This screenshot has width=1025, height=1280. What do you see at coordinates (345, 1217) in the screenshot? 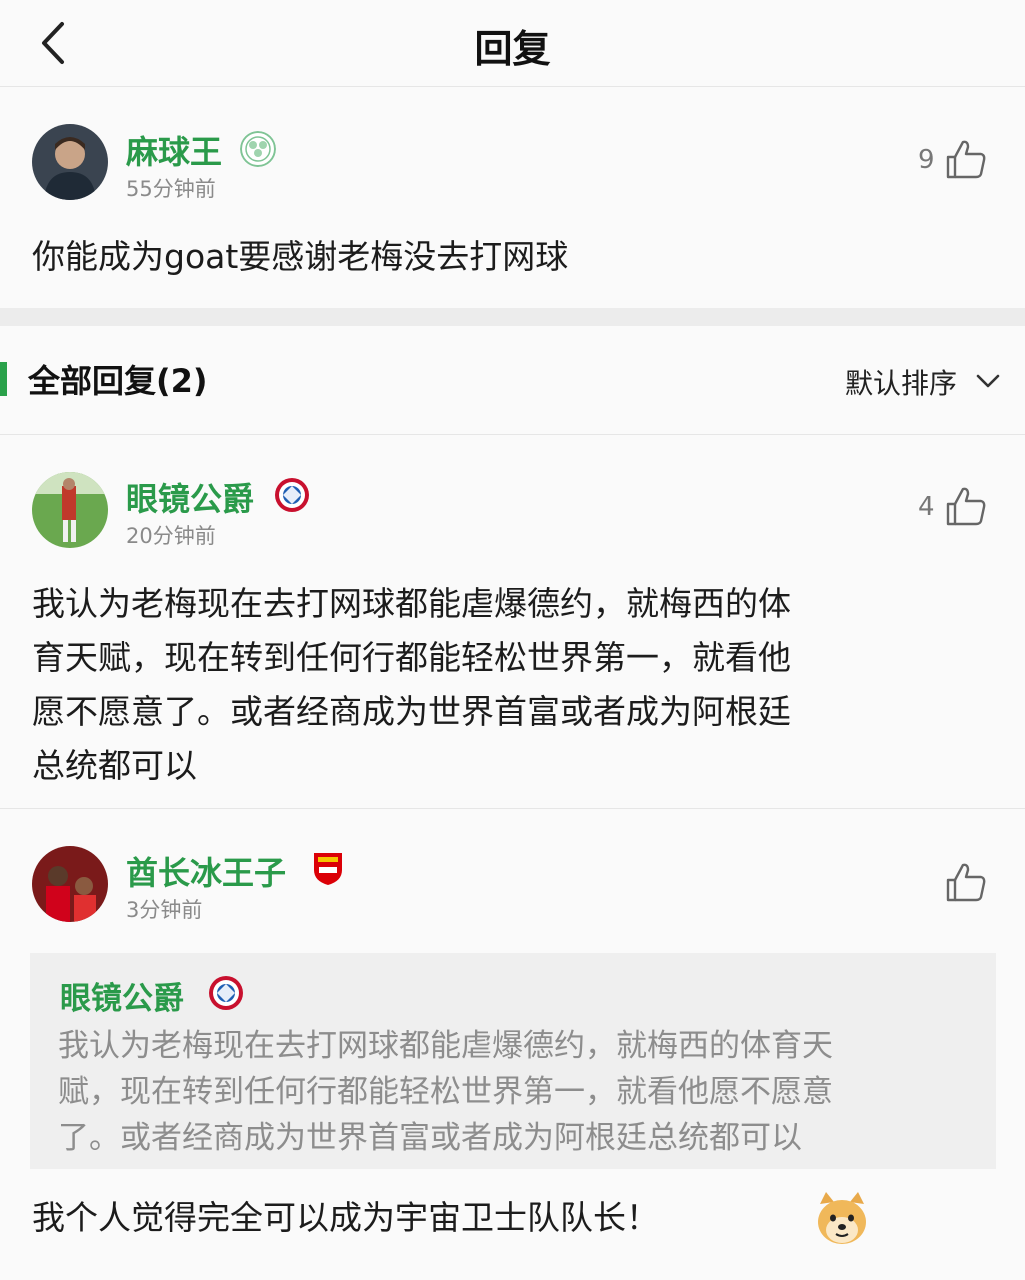
I see `reply-text: 我个人觉得完全可以成为宇宙卫士队队长！` at bounding box center [345, 1217].